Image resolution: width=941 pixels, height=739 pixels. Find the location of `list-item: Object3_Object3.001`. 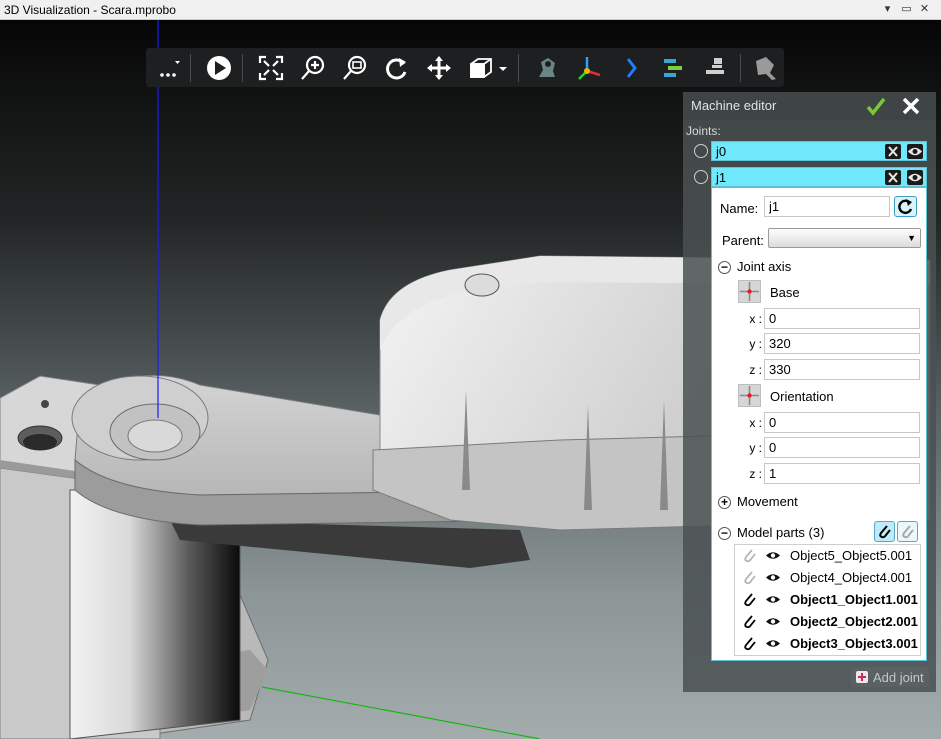

list-item: Object3_Object3.001 is located at coordinates (827, 644).